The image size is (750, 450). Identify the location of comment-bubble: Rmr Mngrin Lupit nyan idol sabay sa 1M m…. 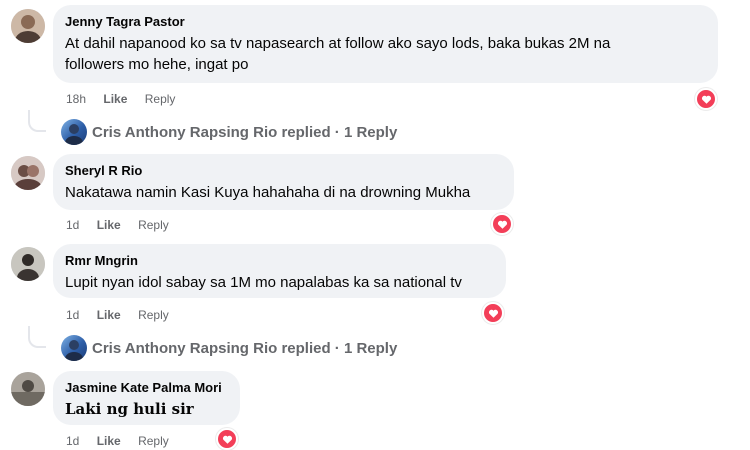
(279, 271).